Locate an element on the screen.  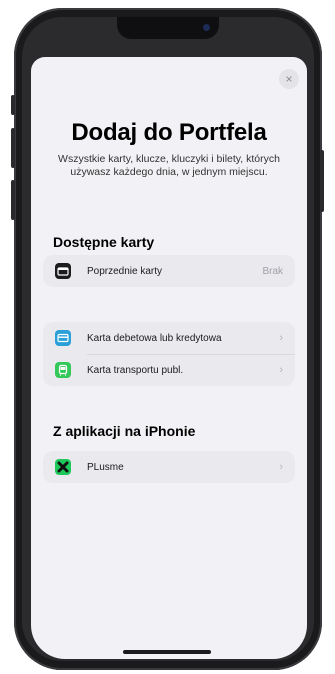
page-title: Dodaj do Portfela is located at coordinates (169, 132).